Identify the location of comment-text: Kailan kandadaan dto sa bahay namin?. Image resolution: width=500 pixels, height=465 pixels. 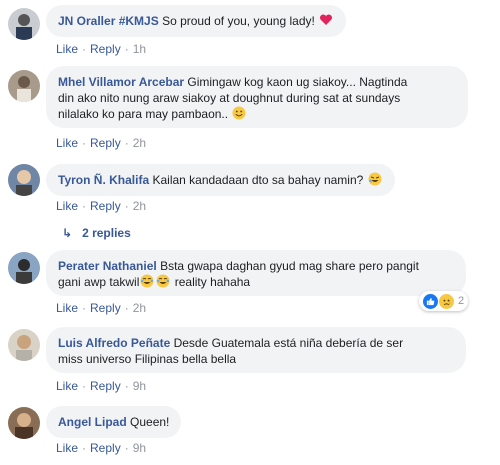
(258, 180).